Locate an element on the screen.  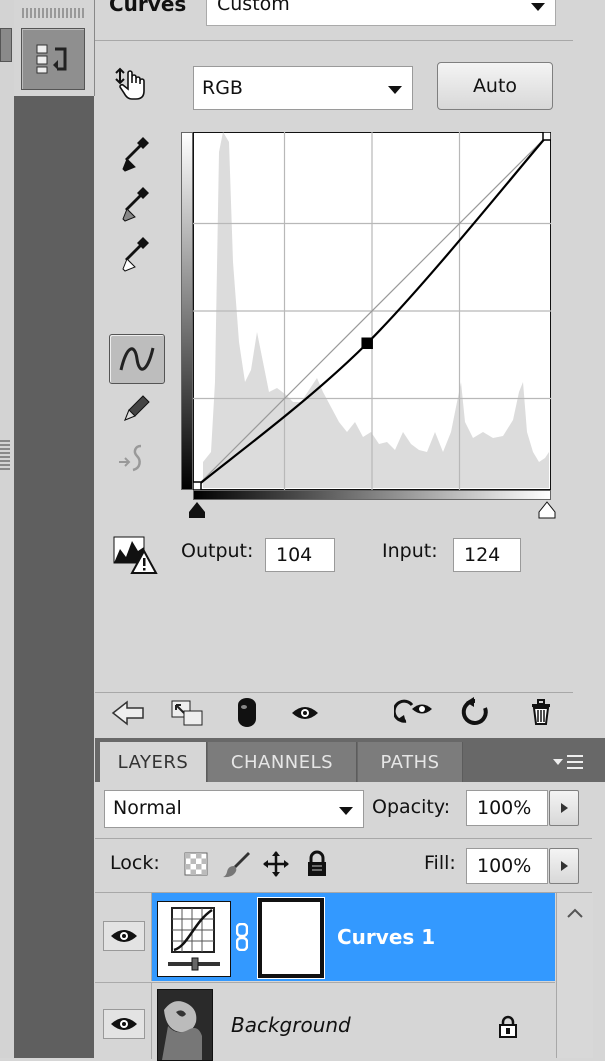
tab-layers: LAYERS is located at coordinates (153, 762).